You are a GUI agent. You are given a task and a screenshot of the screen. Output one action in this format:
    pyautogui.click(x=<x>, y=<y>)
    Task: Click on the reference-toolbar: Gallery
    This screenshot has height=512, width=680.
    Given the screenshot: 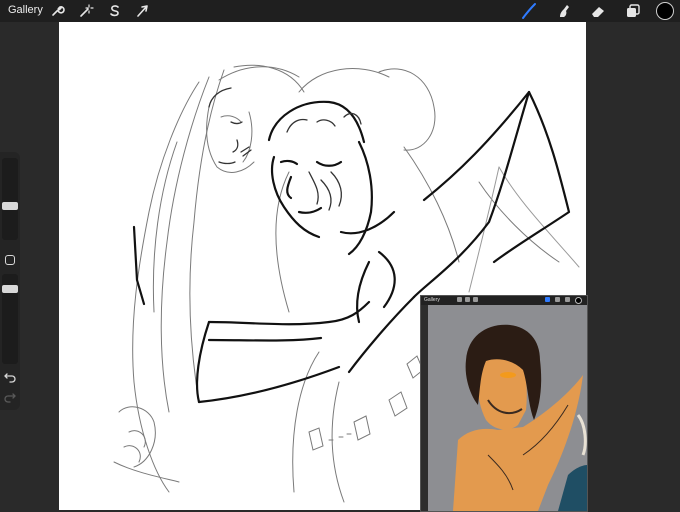 What is the action you would take?
    pyautogui.click(x=504, y=300)
    